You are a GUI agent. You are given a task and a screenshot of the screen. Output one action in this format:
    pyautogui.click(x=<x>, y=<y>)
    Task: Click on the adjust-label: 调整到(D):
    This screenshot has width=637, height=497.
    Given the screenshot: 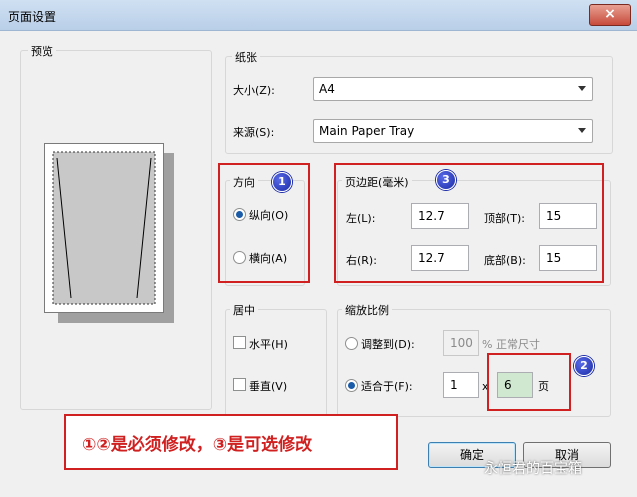 What is the action you would take?
    pyautogui.click(x=388, y=344)
    